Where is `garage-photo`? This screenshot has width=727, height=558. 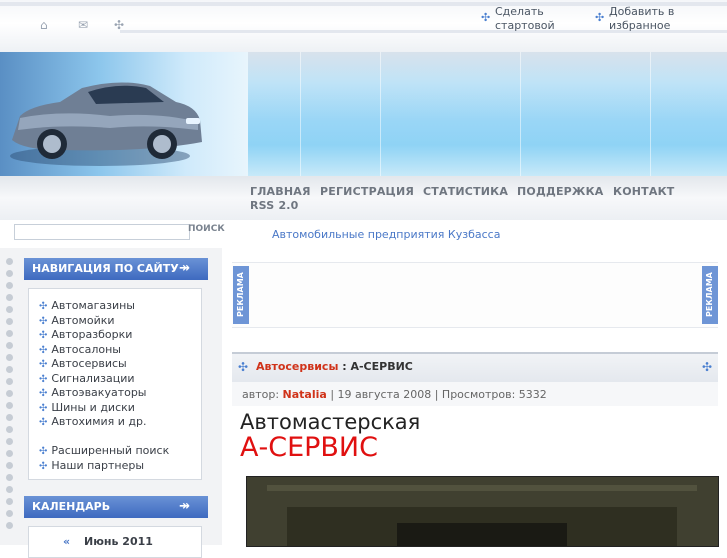
garage-photo is located at coordinates (482, 511).